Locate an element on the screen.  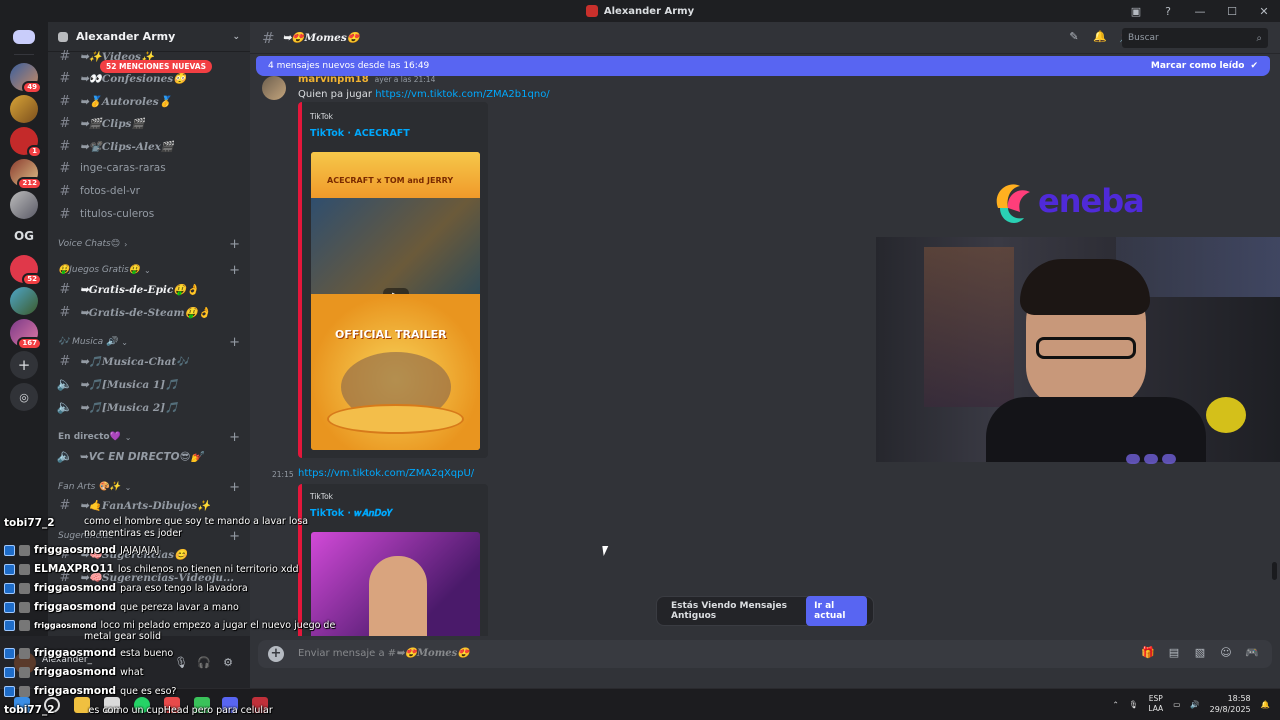
channel-item: # titulos-culeros is located at coordinates (149, 214).